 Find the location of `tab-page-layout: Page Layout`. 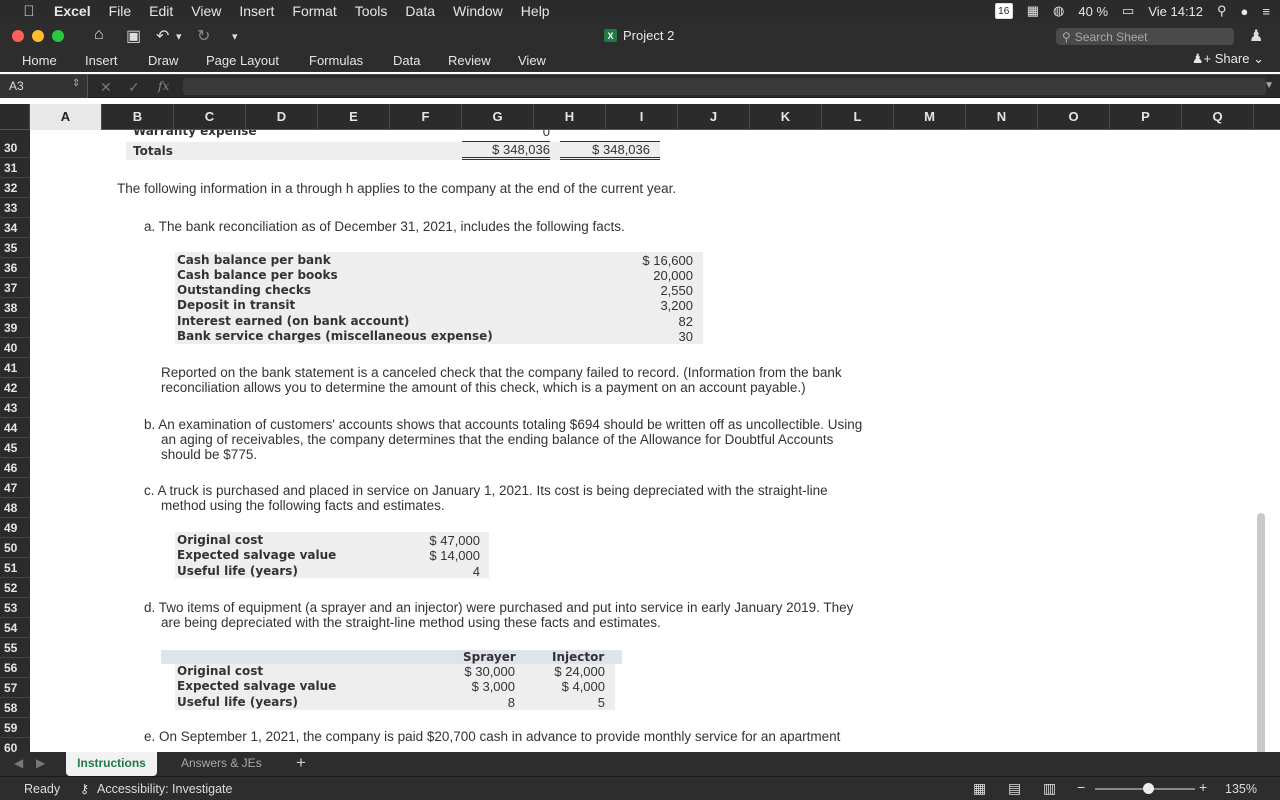

tab-page-layout: Page Layout is located at coordinates (242, 60).